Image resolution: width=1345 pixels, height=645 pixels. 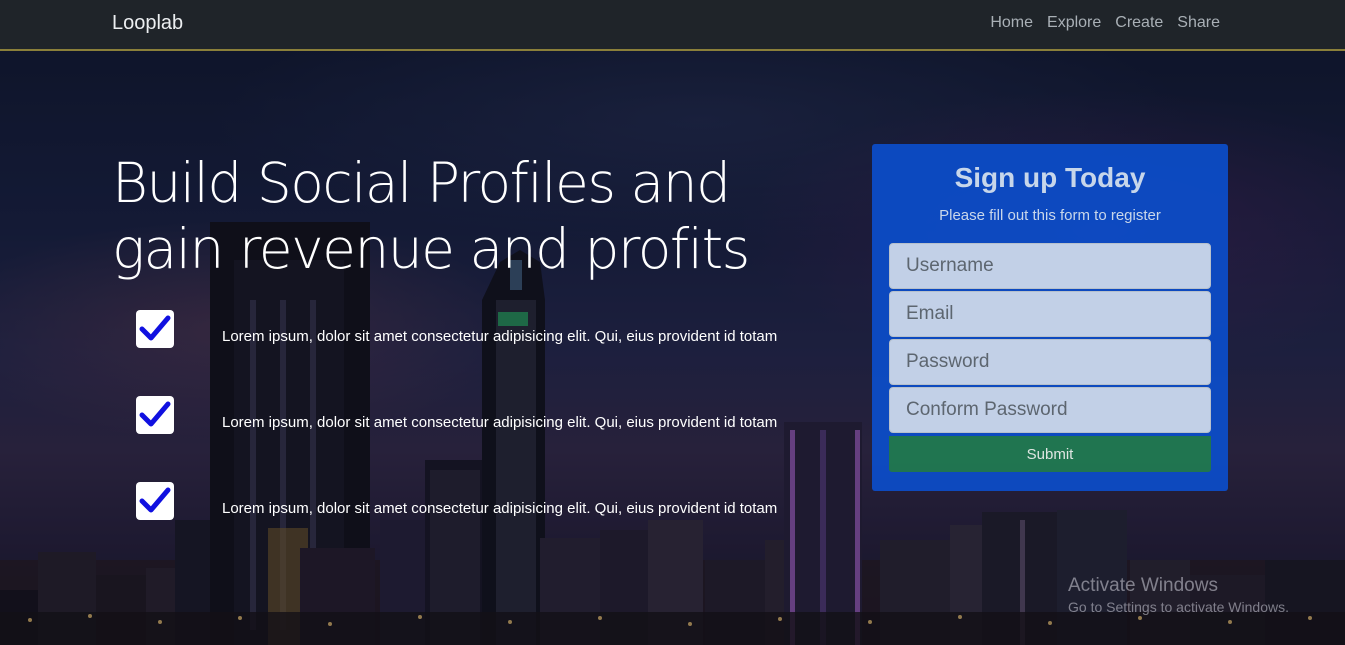 What do you see at coordinates (1050, 215) in the screenshot?
I see `signup-subtitle: Please fill out this form to register` at bounding box center [1050, 215].